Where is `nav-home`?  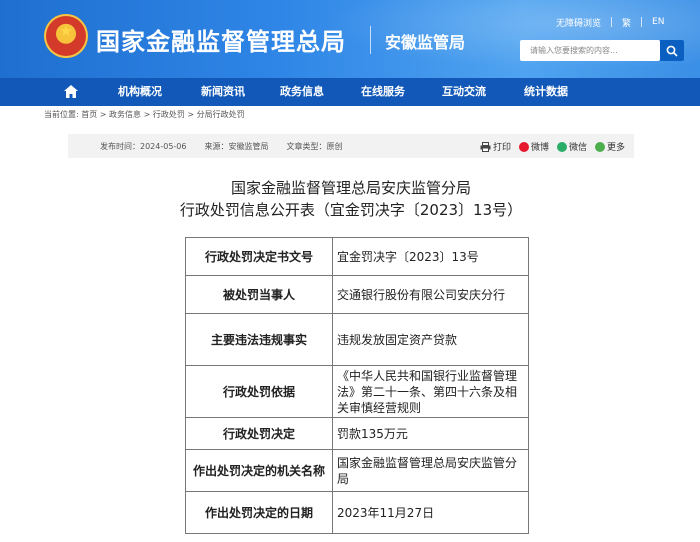
nav-home is located at coordinates (70, 92).